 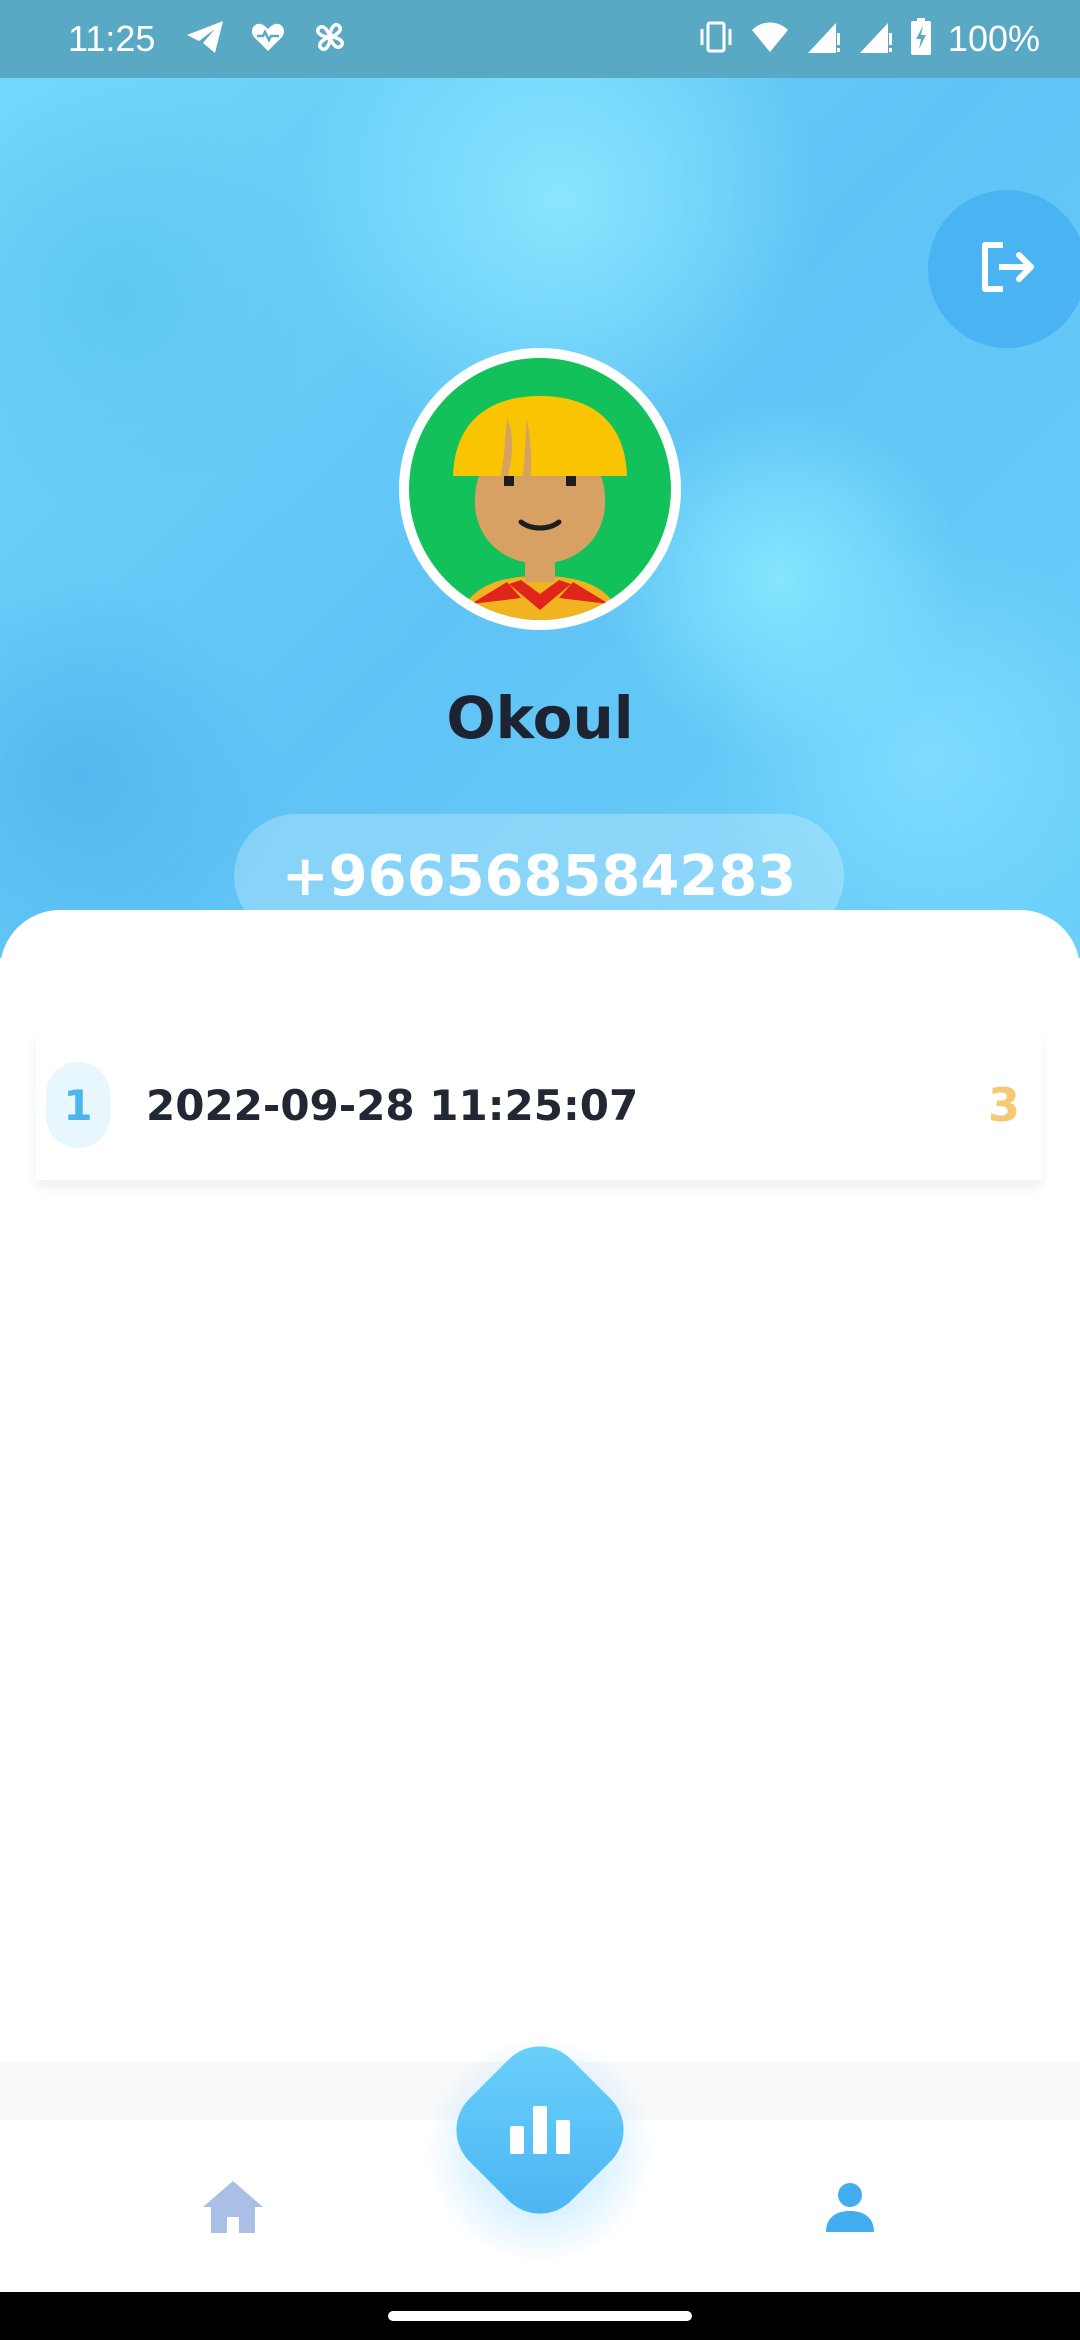 What do you see at coordinates (330, 39) in the screenshot?
I see `fan-icon` at bounding box center [330, 39].